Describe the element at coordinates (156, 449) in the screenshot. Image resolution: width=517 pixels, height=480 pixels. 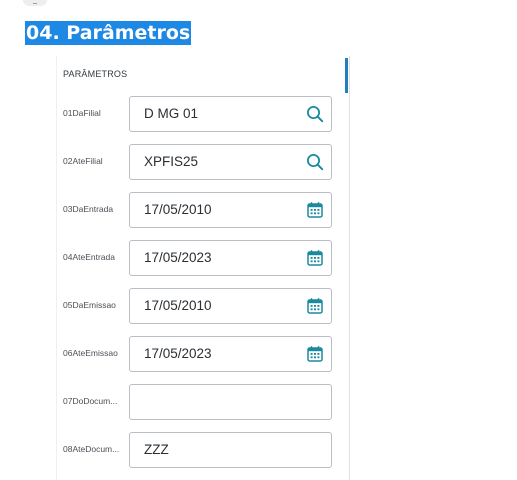
I see `param-value: ZZZ` at that location.